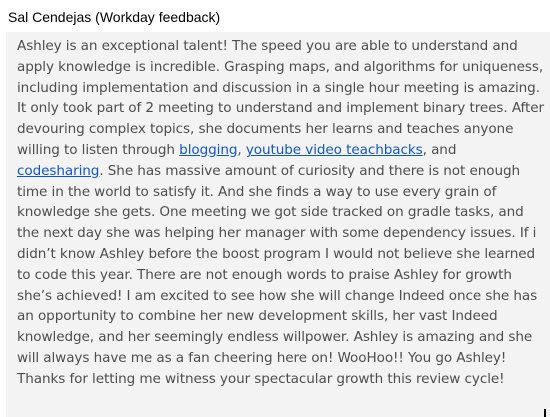  What do you see at coordinates (334, 150) in the screenshot?
I see `youtube-video-teachbacks-link: youtube video teachbacks` at bounding box center [334, 150].